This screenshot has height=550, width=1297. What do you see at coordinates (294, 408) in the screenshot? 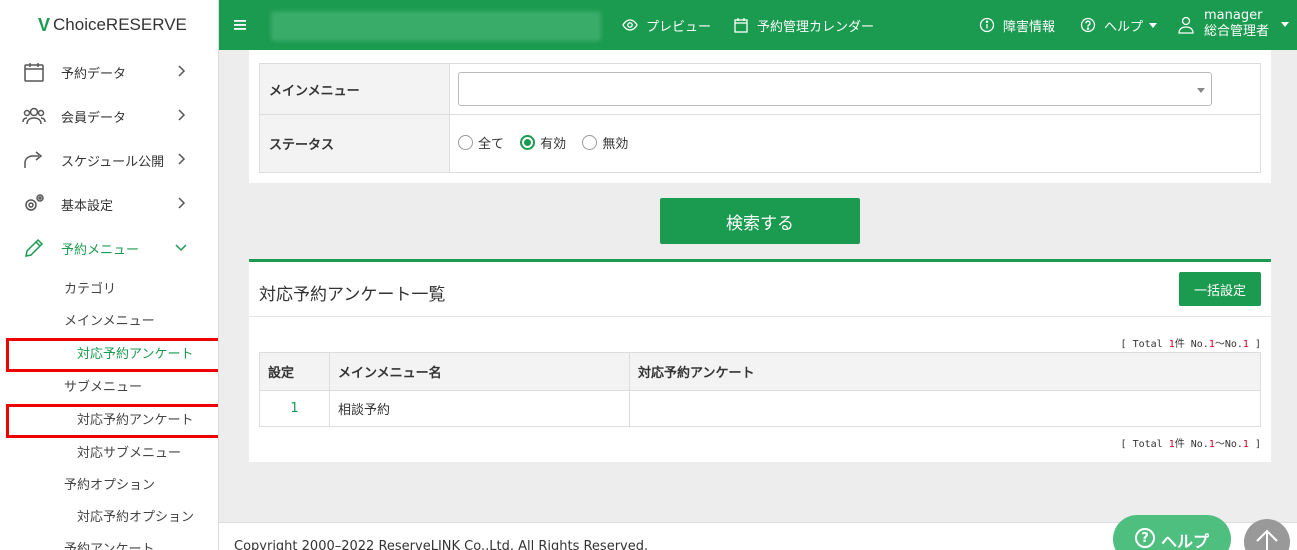
I see `setting-link: 1` at bounding box center [294, 408].